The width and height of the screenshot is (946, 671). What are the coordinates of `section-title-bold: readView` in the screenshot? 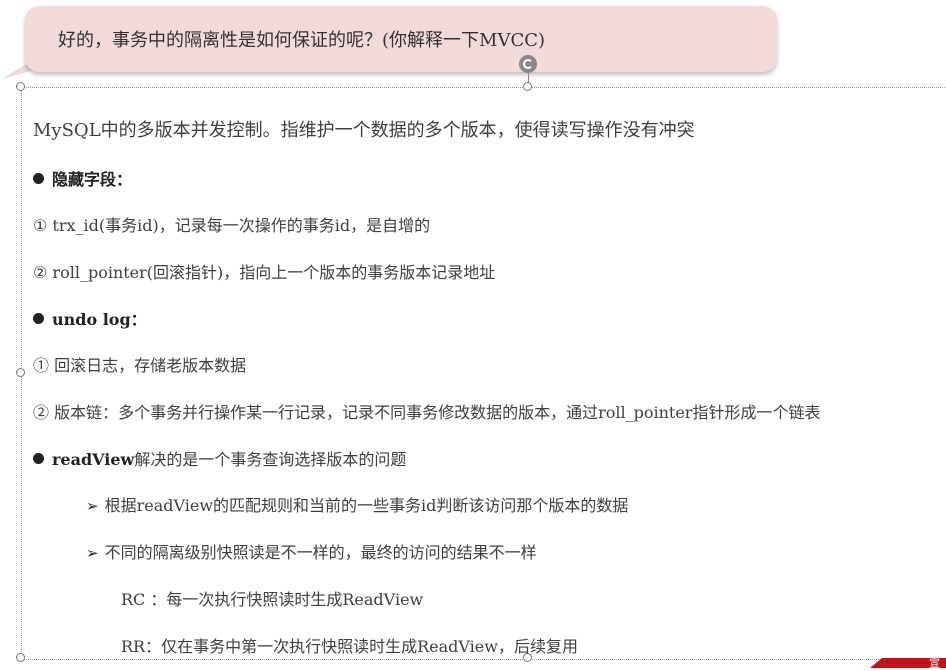 It's located at (93, 459).